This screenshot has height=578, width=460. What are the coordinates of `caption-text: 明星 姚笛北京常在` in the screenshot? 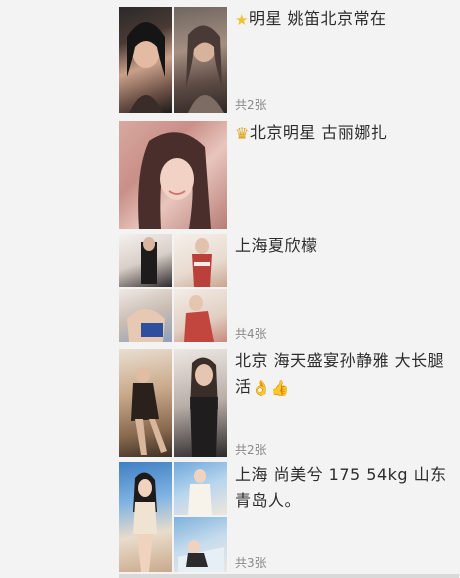 It's located at (317, 18).